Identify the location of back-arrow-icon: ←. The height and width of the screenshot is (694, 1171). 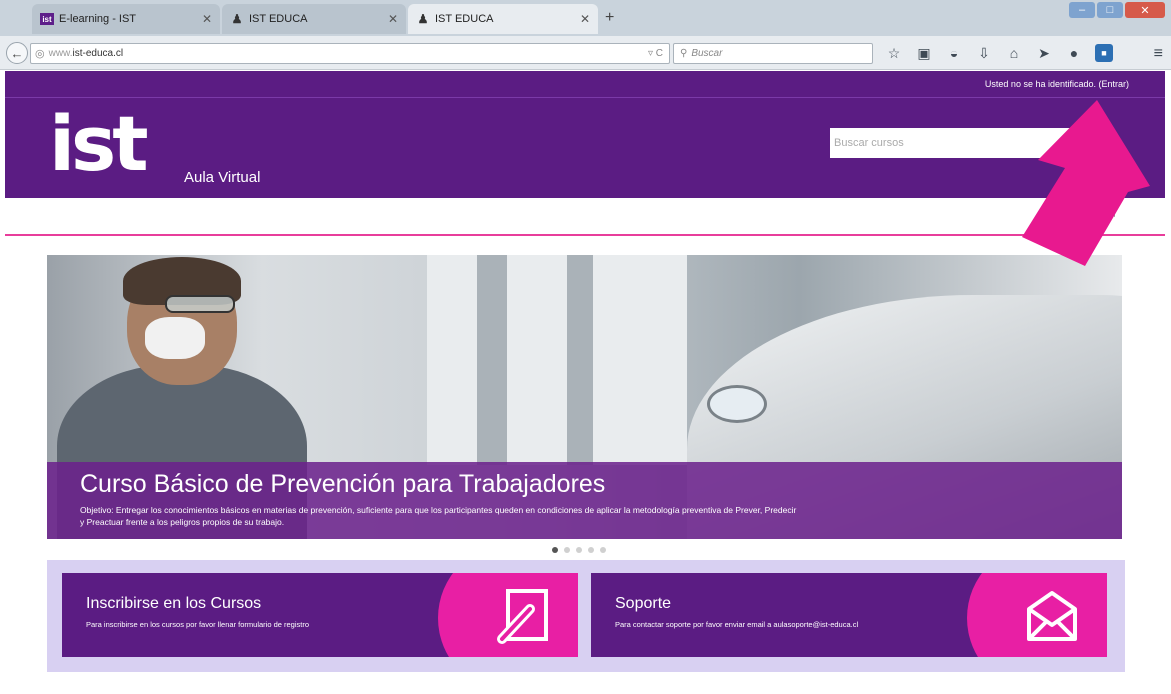
(17, 53).